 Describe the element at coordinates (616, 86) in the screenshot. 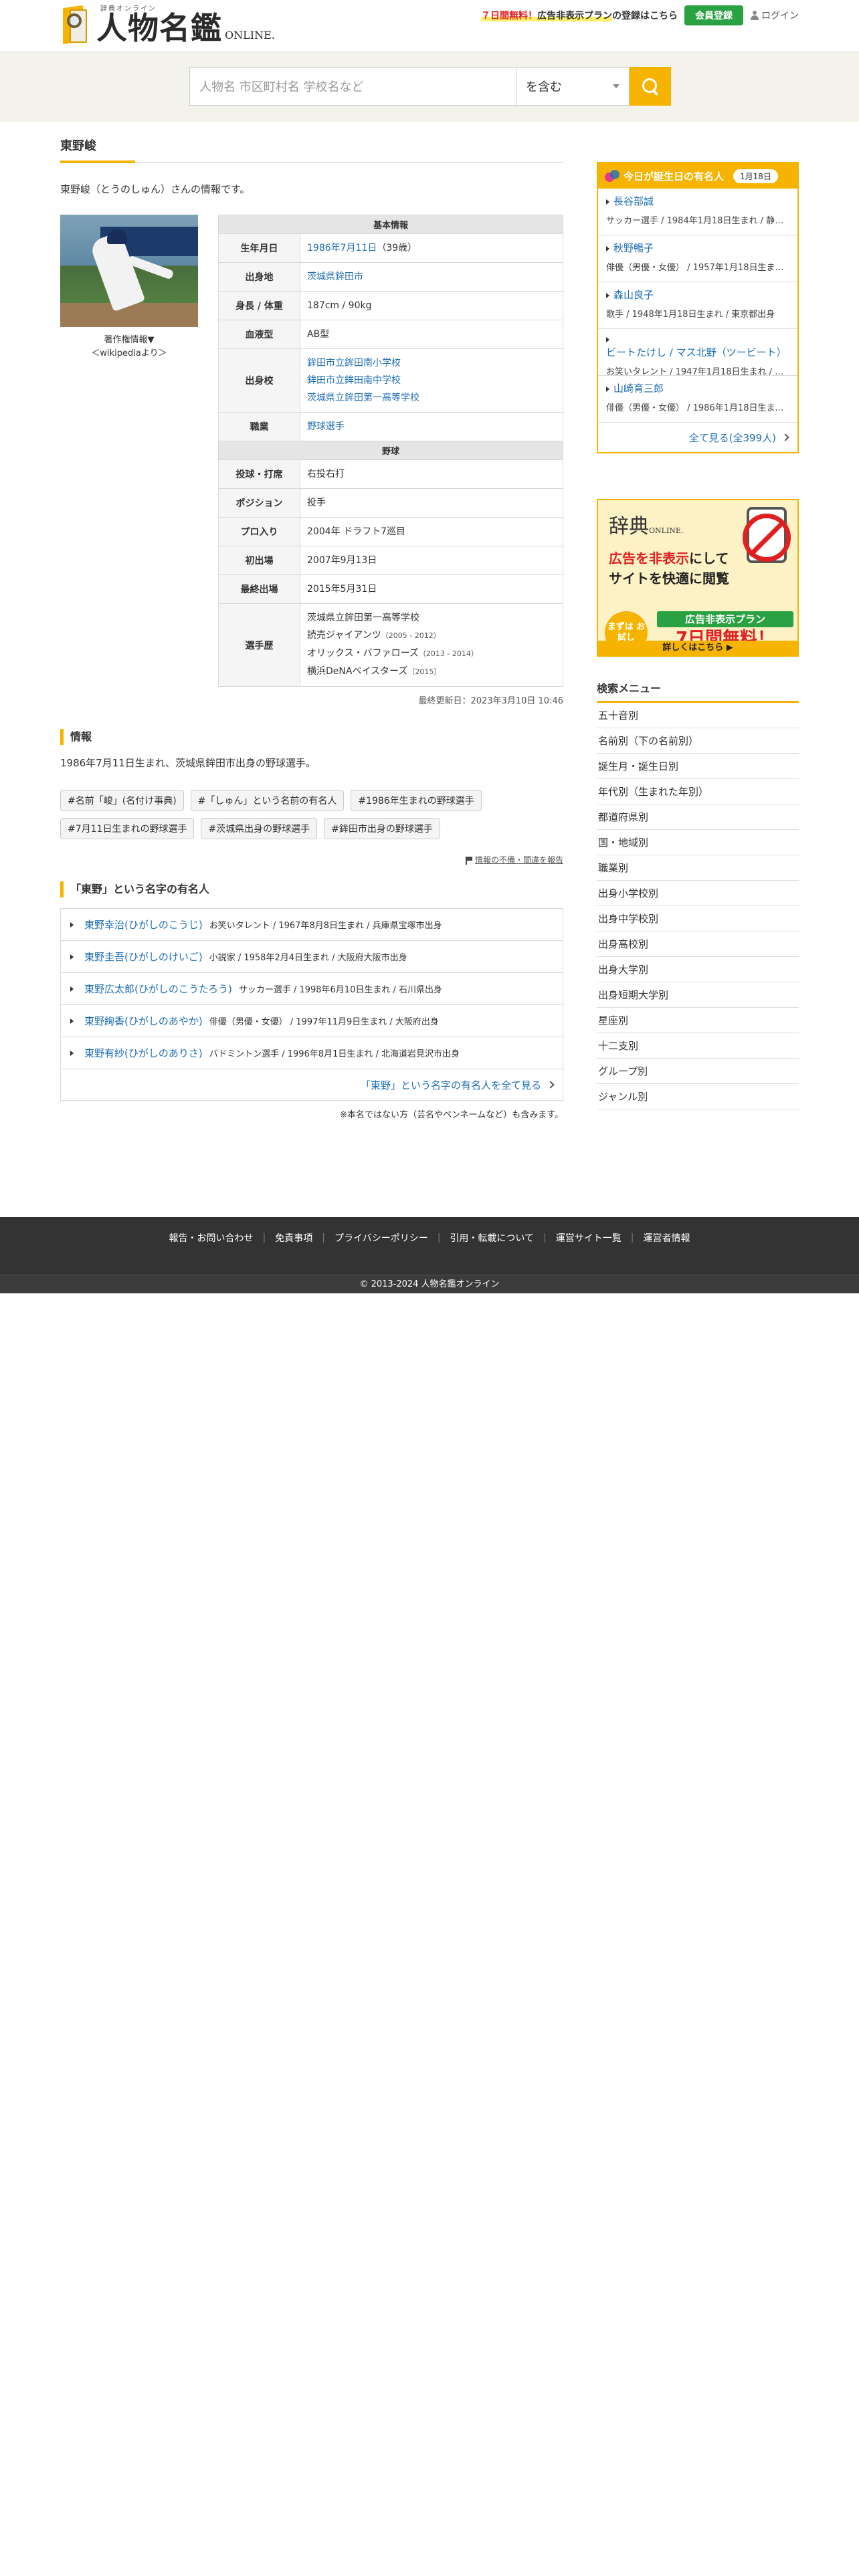

I see `chevron-down-icon` at that location.